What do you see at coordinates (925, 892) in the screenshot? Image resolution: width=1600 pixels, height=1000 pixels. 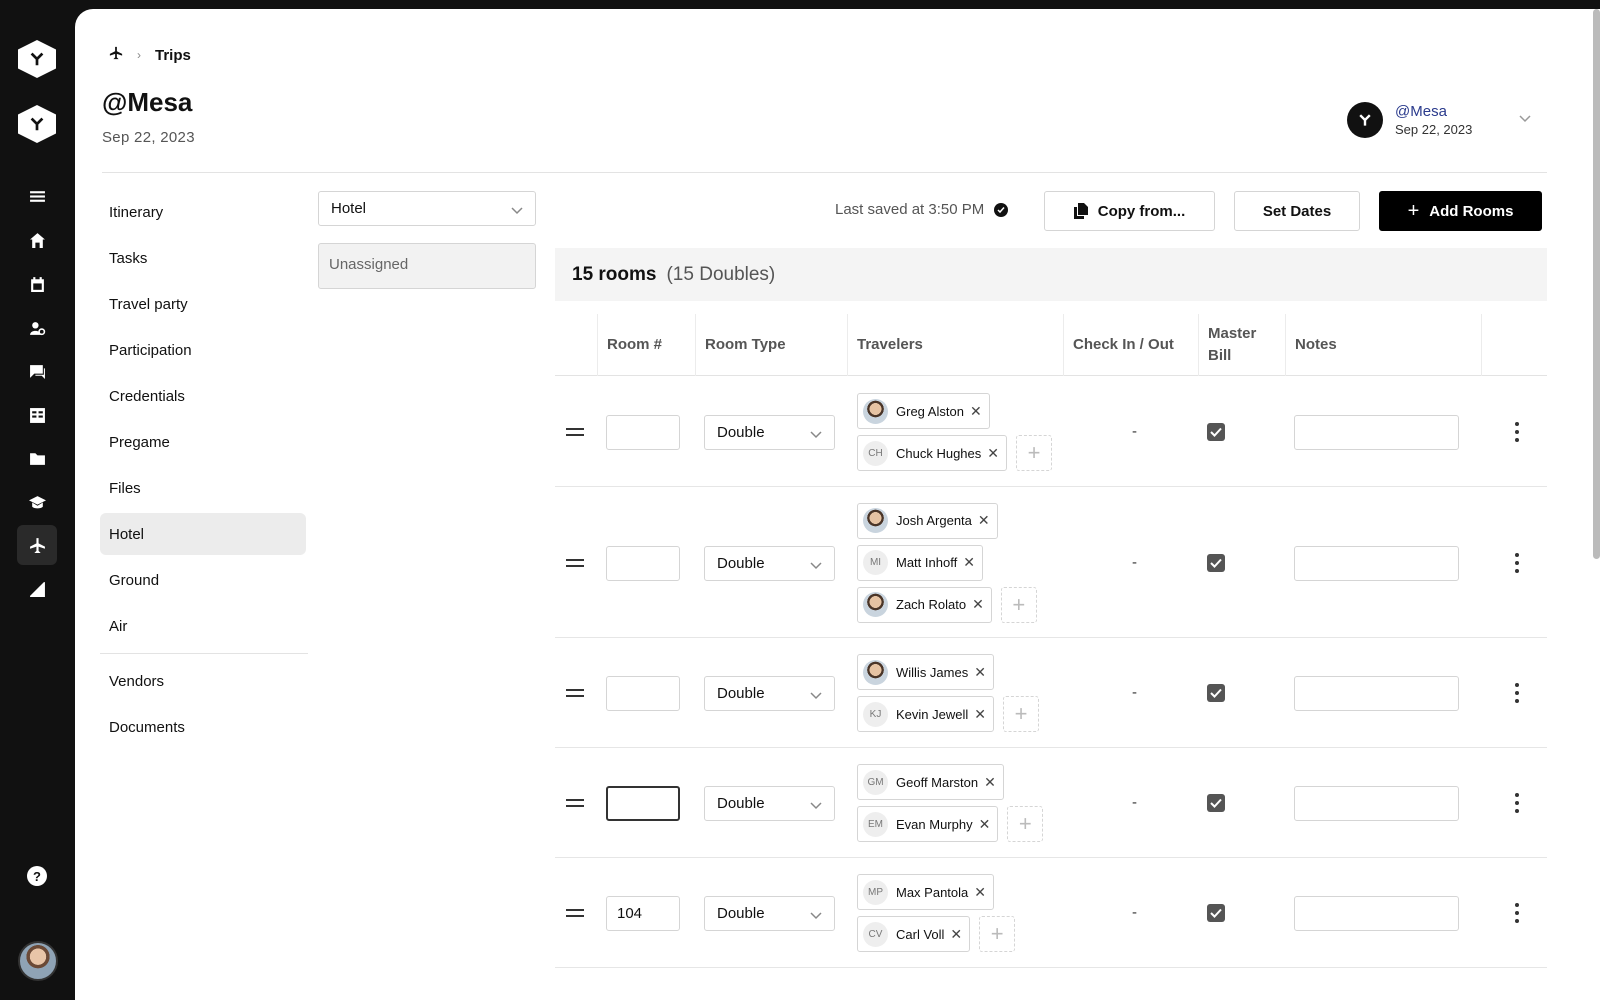 I see `traveler-chip: MP Max Pantola ✕` at bounding box center [925, 892].